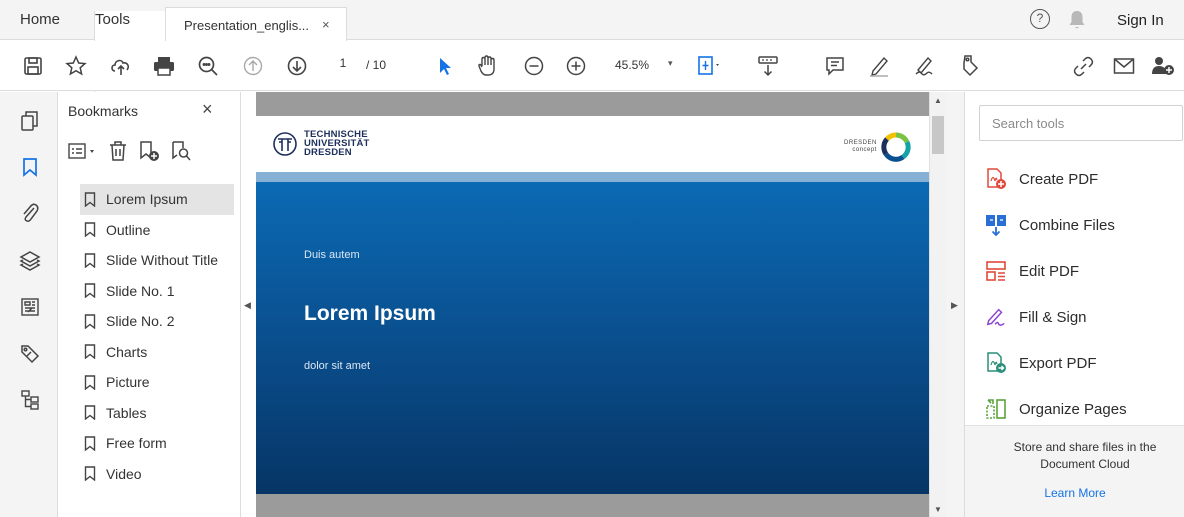 This screenshot has height=517, width=1184. What do you see at coordinates (33, 66) in the screenshot?
I see `save-icon` at bounding box center [33, 66].